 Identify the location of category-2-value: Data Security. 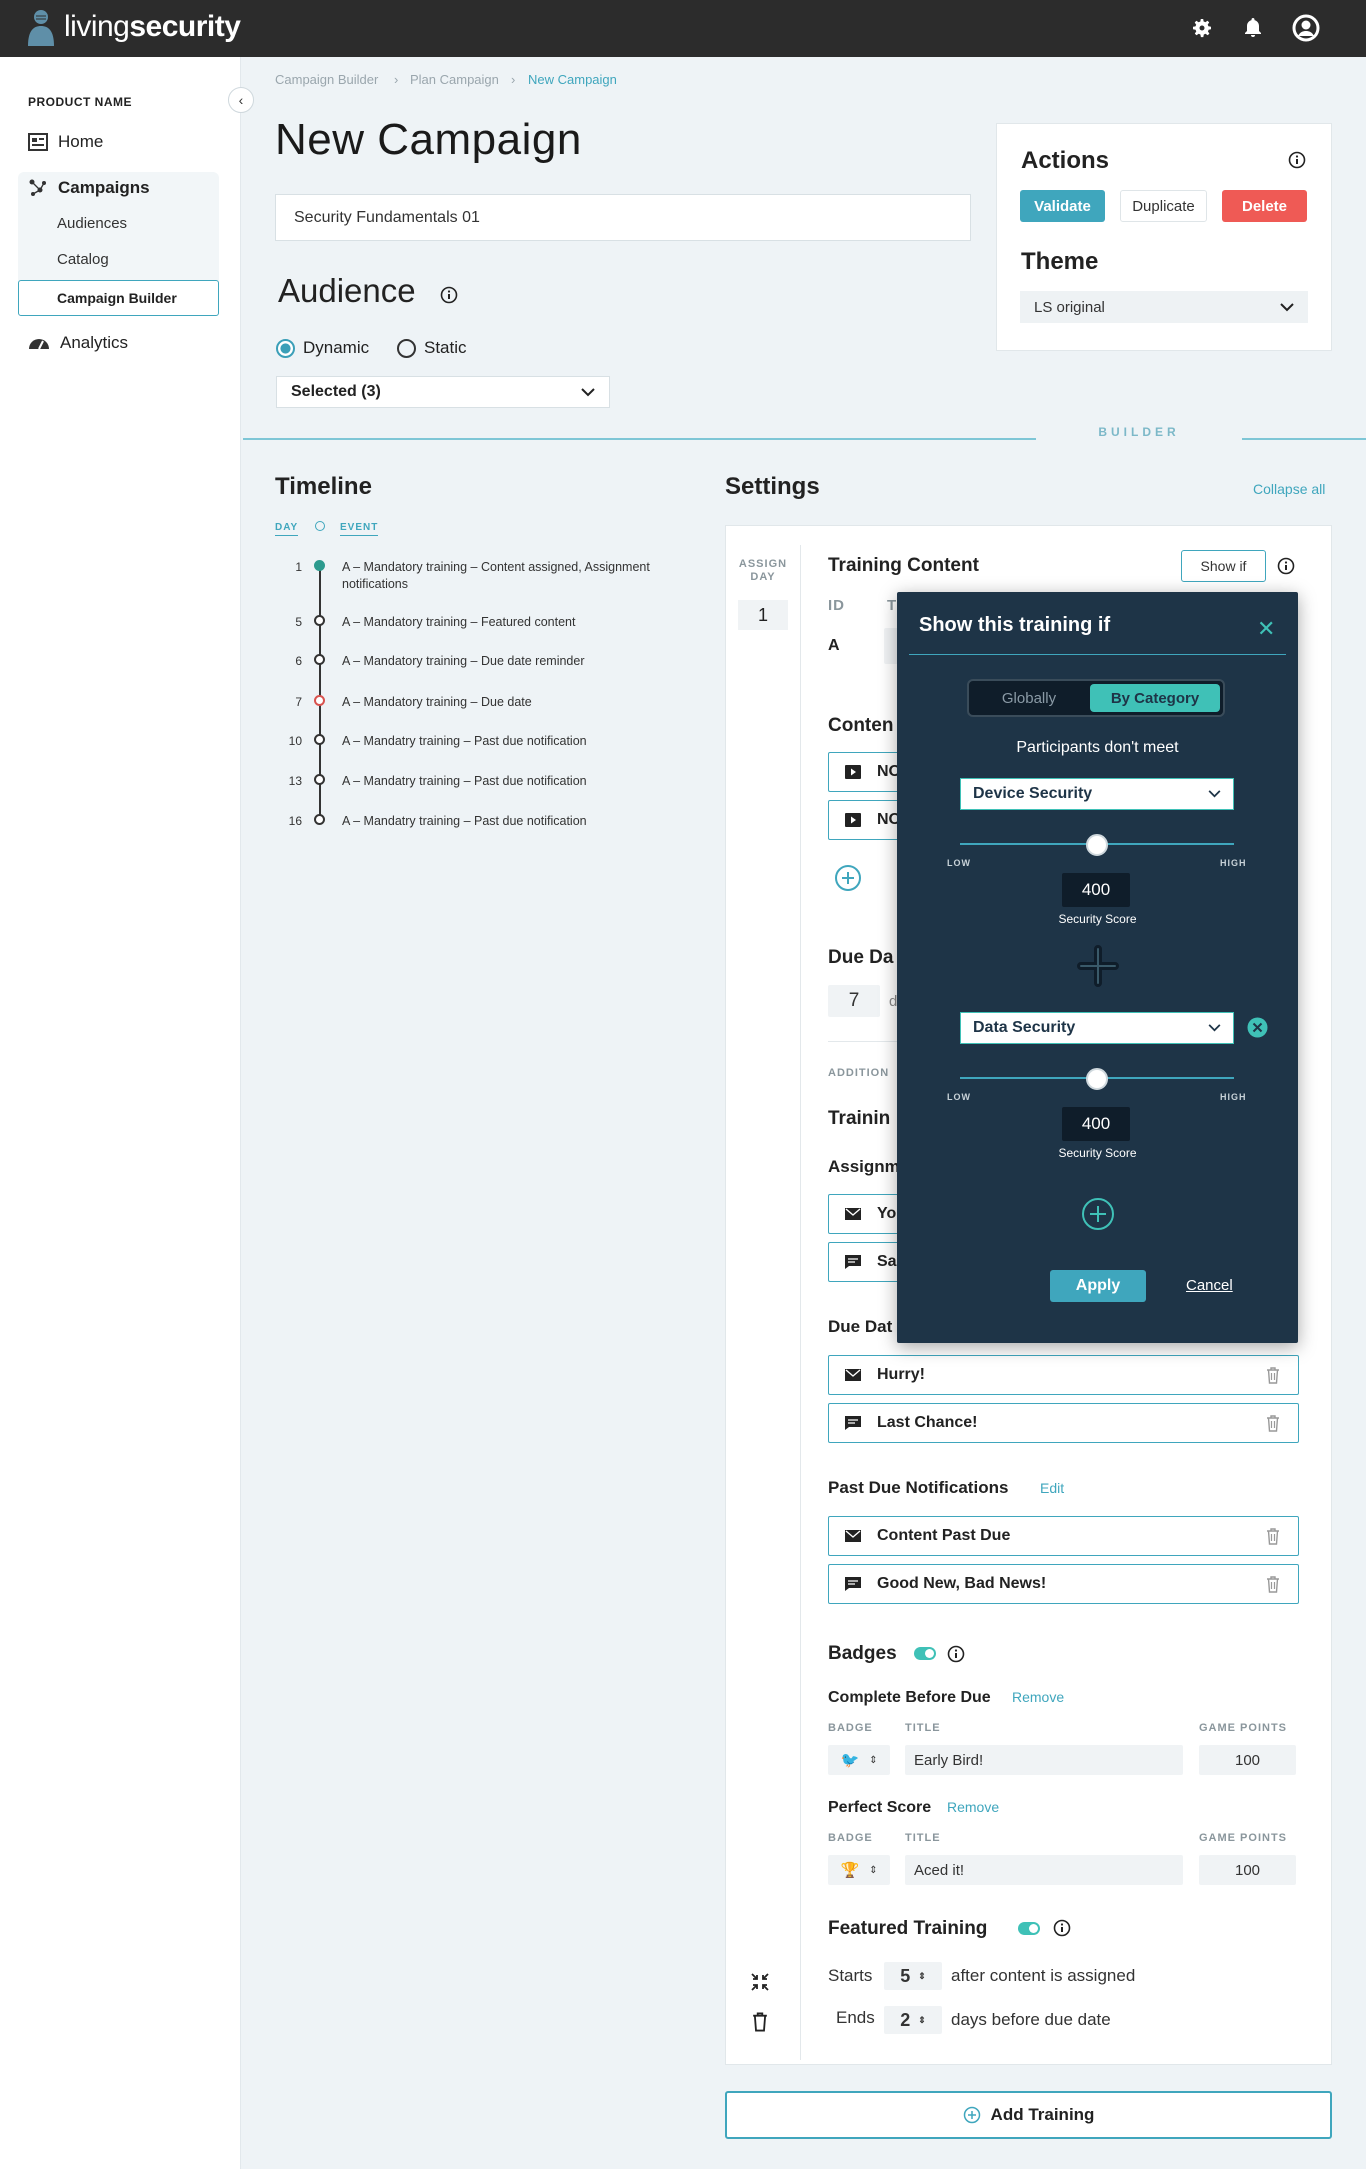
(1024, 1027).